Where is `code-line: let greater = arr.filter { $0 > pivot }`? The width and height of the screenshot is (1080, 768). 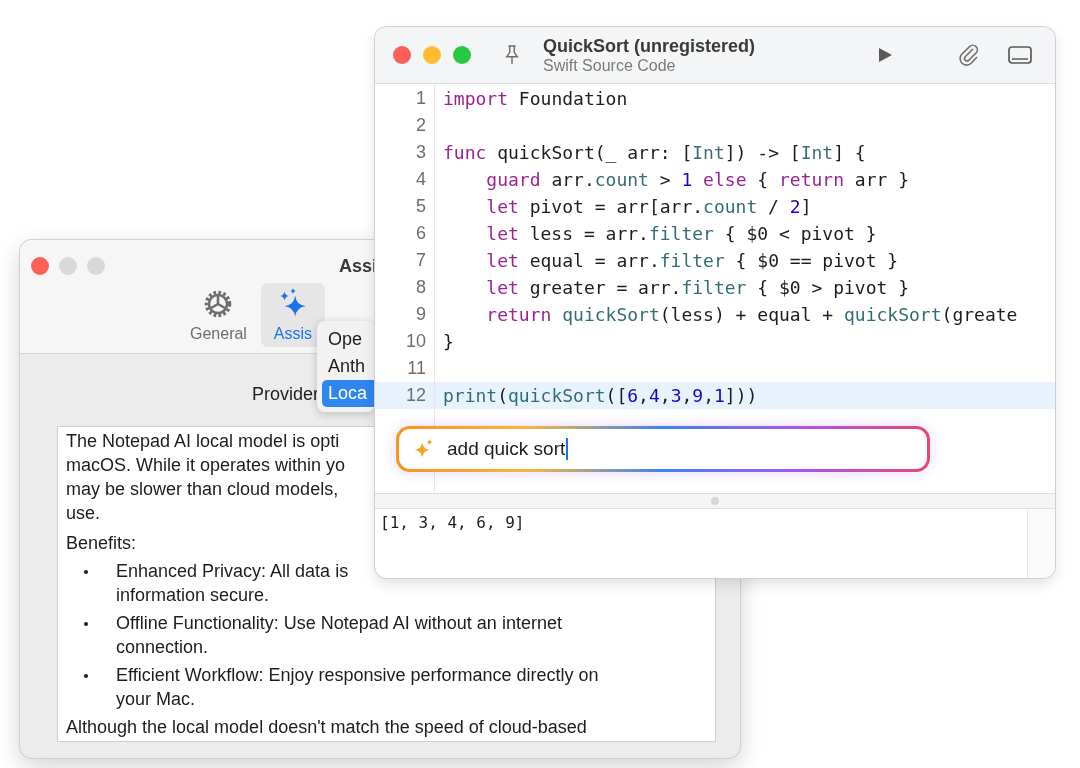 code-line: let greater = arr.filter { $0 > pivot } is located at coordinates (697, 287).